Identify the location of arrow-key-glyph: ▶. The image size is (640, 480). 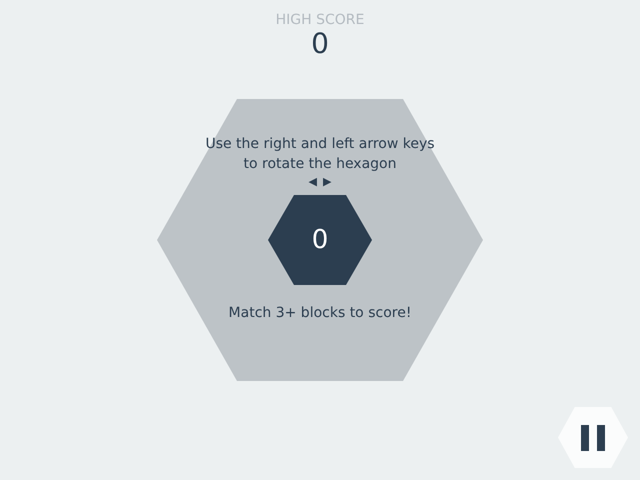
(327, 182).